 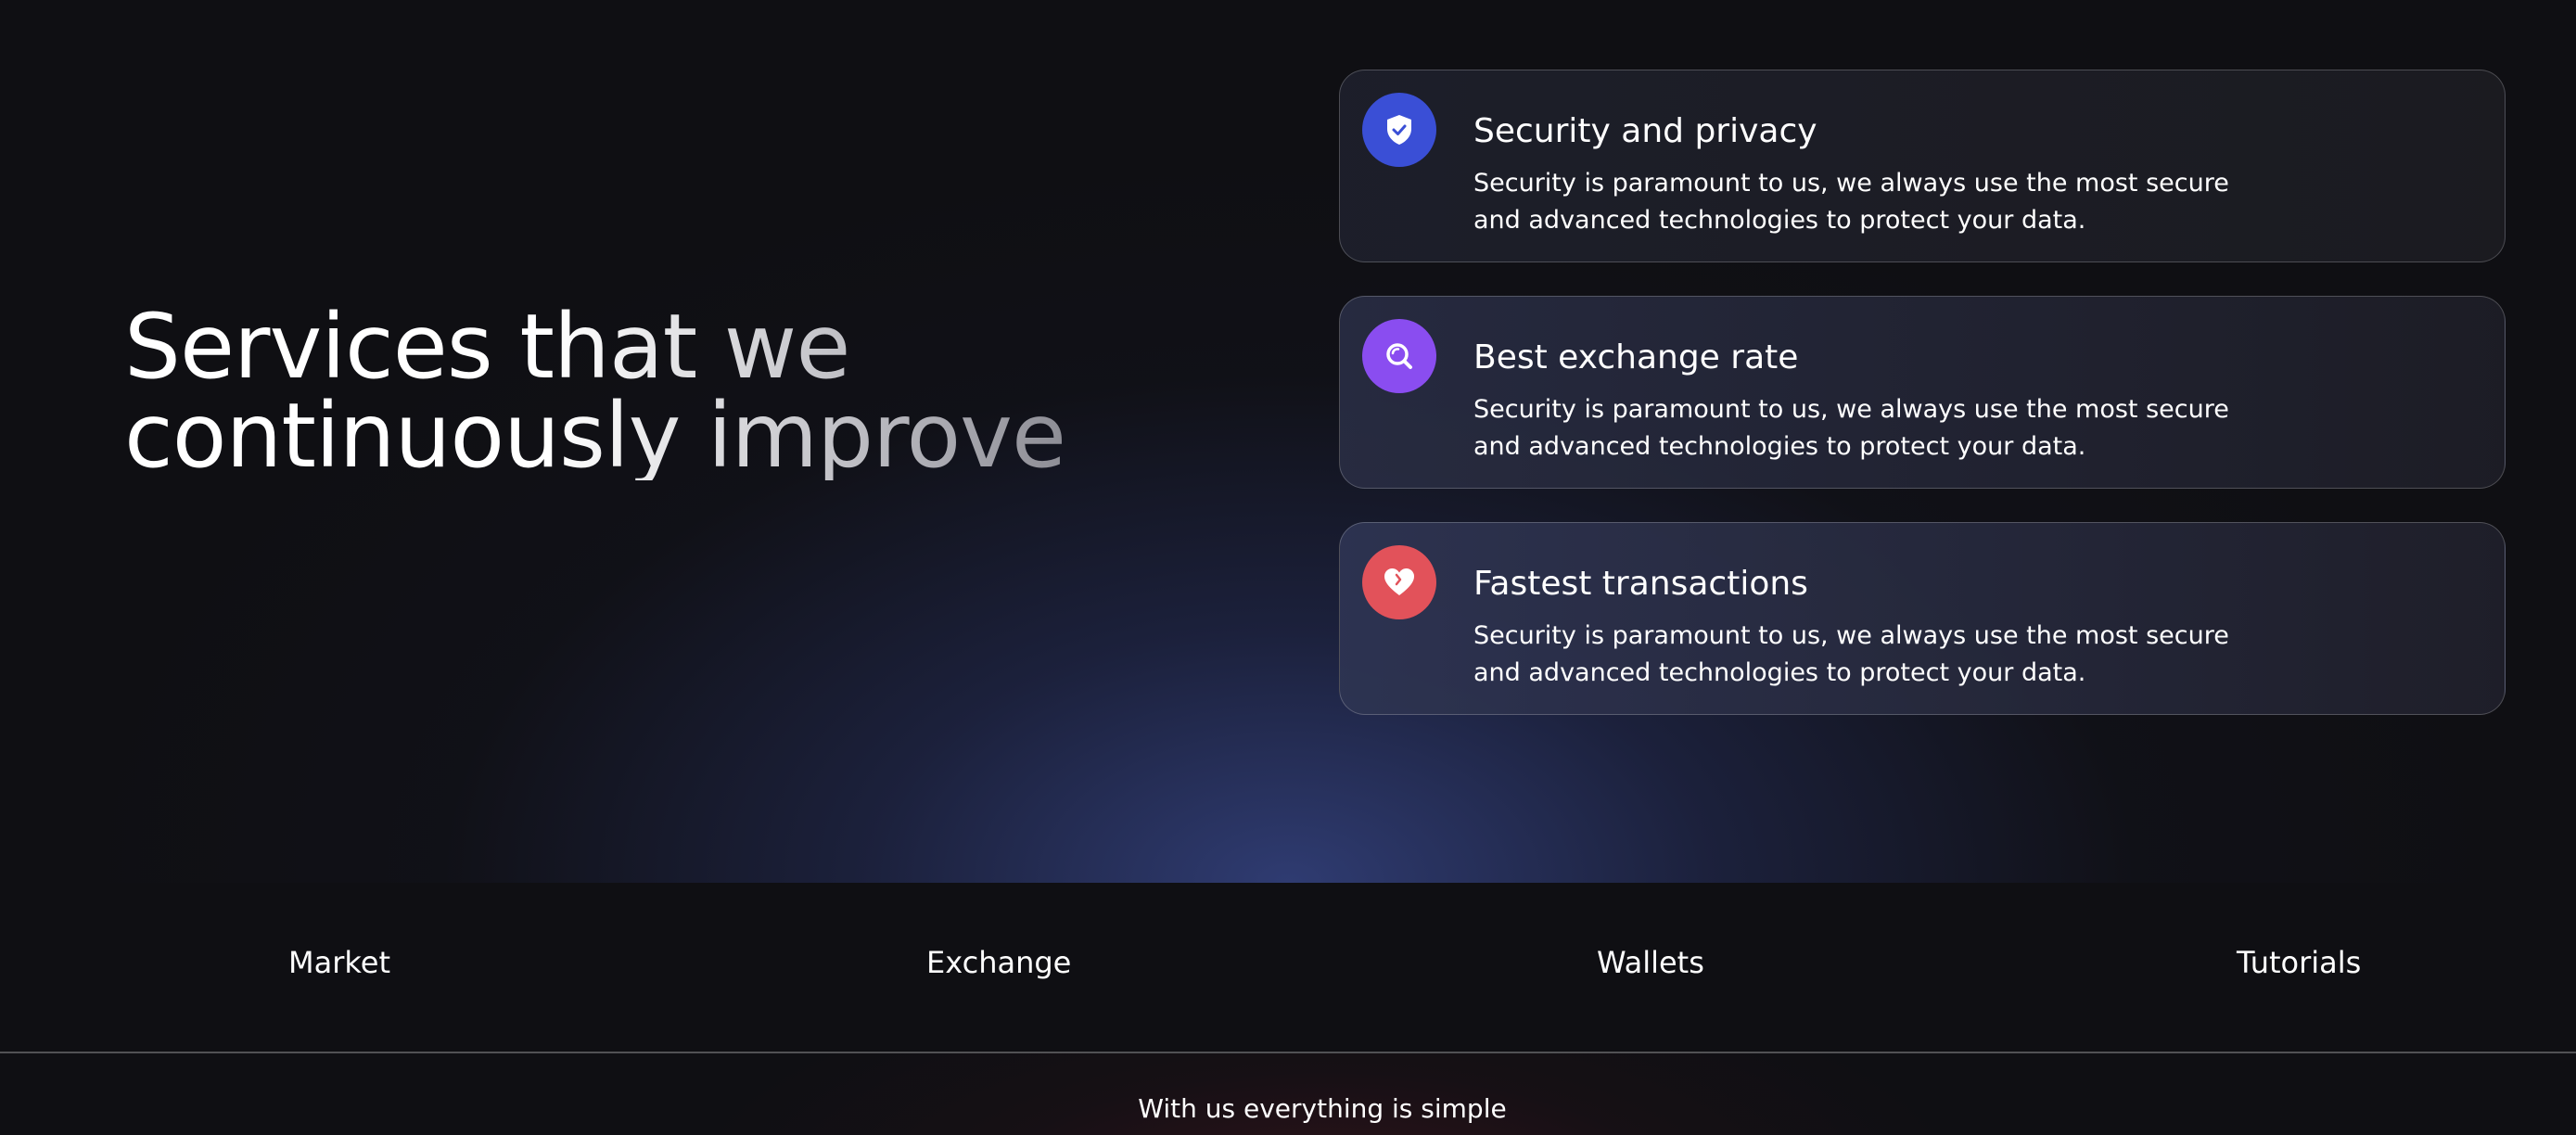 What do you see at coordinates (1288, 968) in the screenshot?
I see `footer-nav: Market Exchange Wallets Tutorials` at bounding box center [1288, 968].